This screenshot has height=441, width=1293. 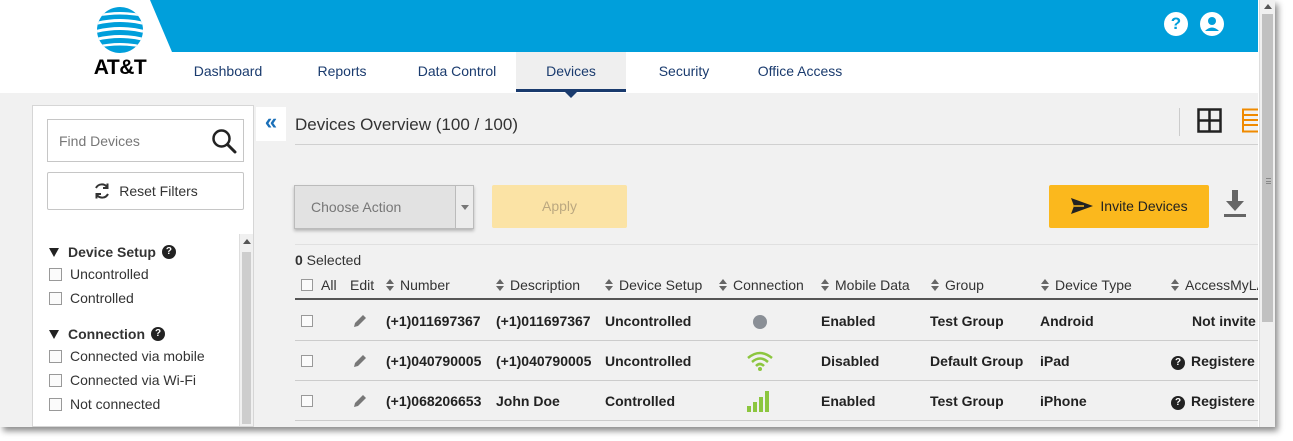 I want to click on cell-number: (+1)040790005, so click(x=434, y=361).